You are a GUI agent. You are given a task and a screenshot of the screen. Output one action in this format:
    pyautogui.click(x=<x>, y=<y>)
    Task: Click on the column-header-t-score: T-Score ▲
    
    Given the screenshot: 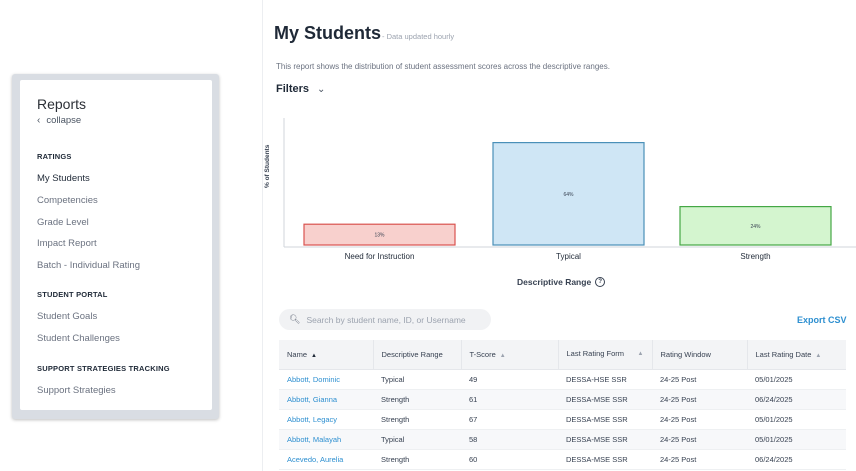 What is the action you would take?
    pyautogui.click(x=510, y=355)
    